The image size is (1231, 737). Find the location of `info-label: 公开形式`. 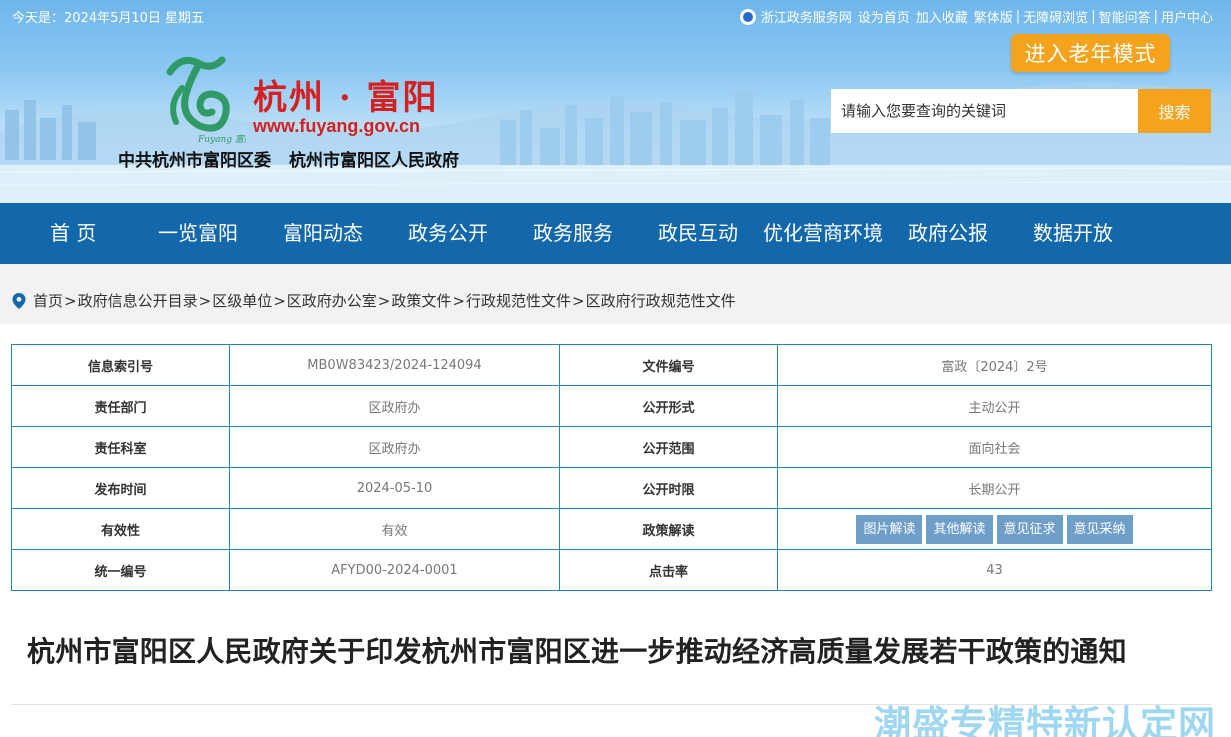

info-label: 公开形式 is located at coordinates (668, 406).